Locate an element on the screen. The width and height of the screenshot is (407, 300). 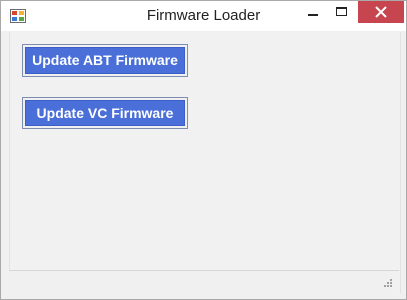
close-icon is located at coordinates (381, 12).